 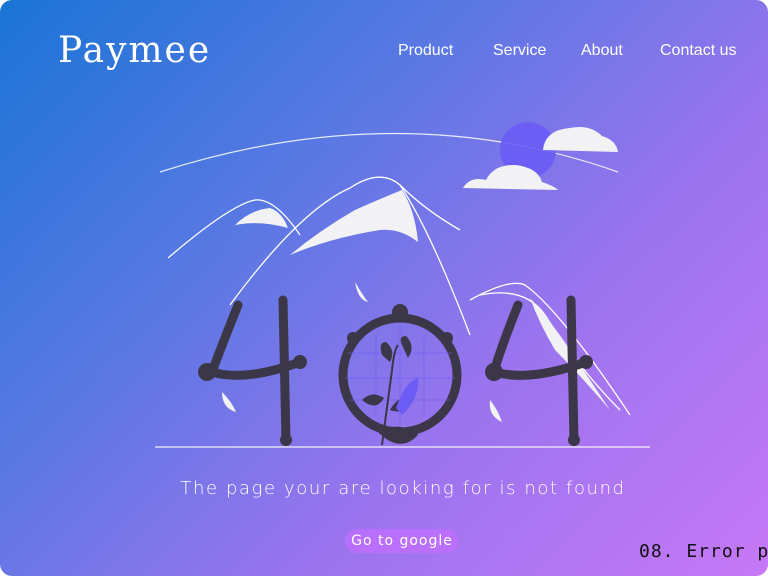 I want to click on shot-caption: 08. Error pa, so click(x=703, y=551).